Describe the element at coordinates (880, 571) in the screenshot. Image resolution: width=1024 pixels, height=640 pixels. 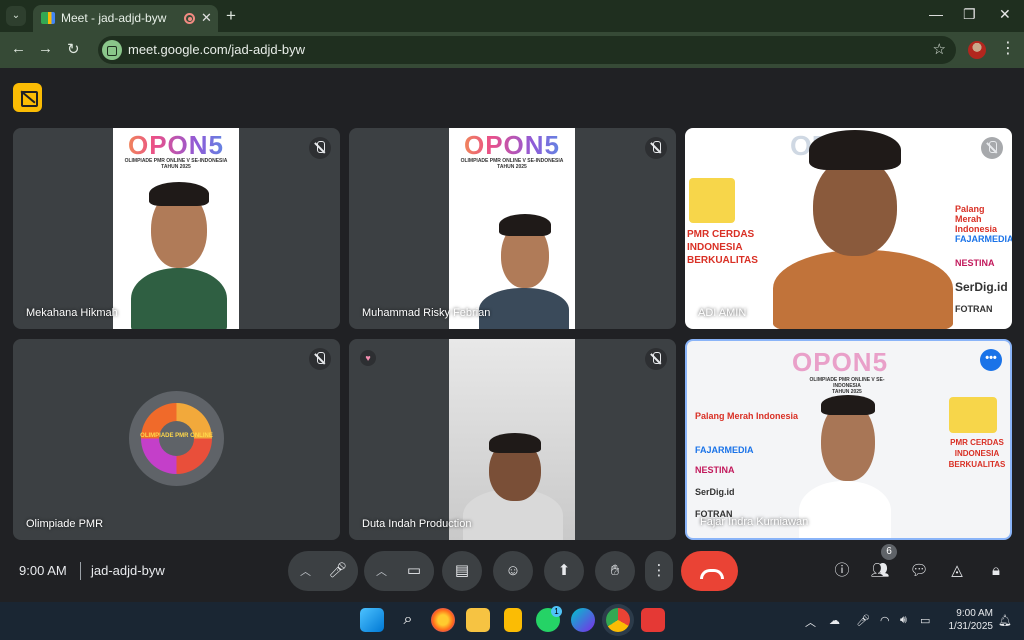
I see `people-icon: 👥︎` at that location.